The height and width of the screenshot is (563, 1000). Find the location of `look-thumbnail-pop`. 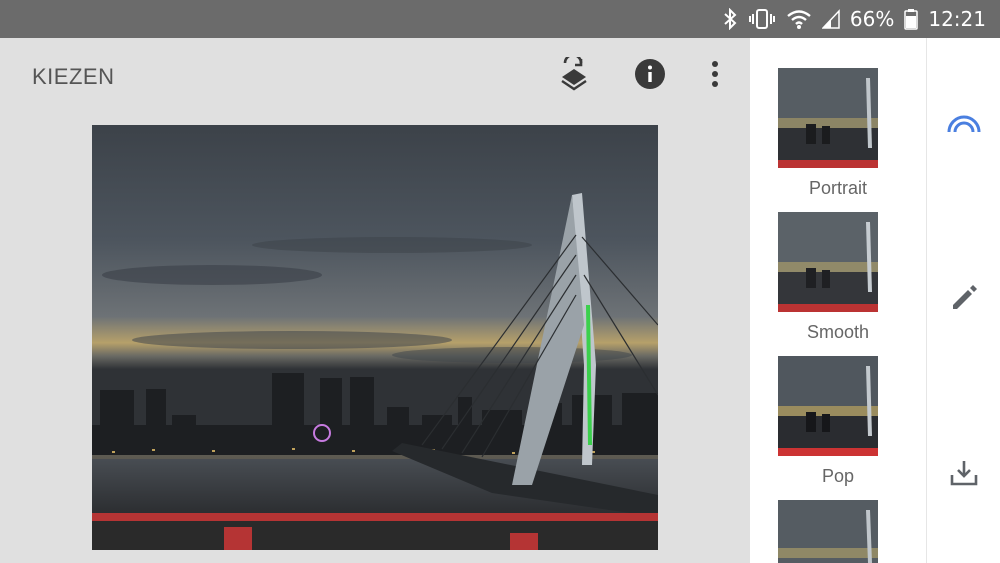

look-thumbnail-pop is located at coordinates (828, 406).